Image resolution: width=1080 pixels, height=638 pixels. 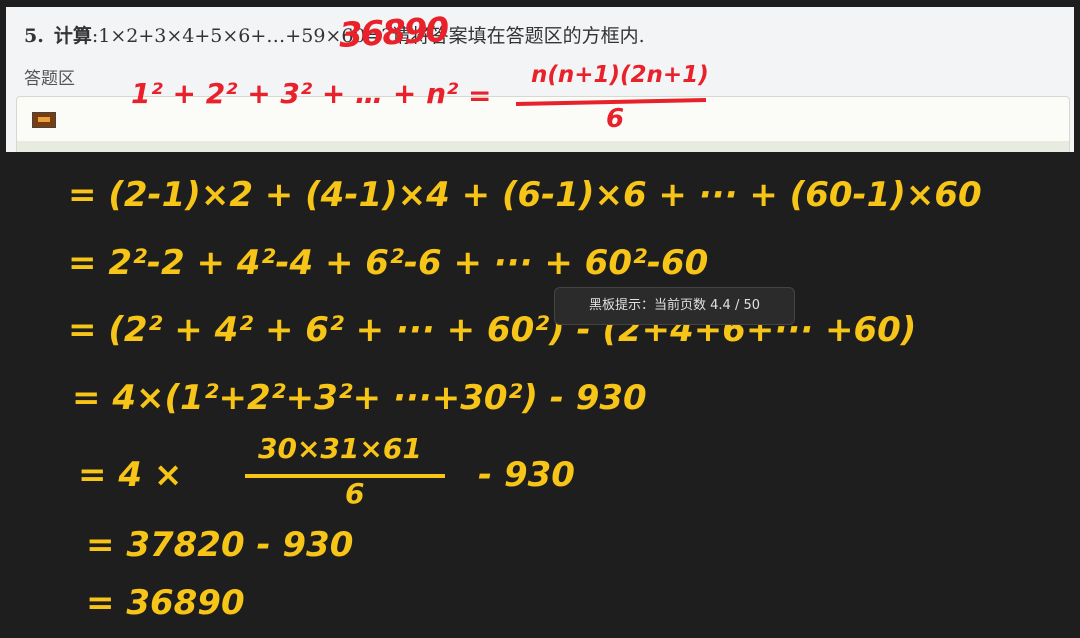 What do you see at coordinates (615, 119) in the screenshot?
I see `sum-of-squares-denominator: 6` at bounding box center [615, 119].